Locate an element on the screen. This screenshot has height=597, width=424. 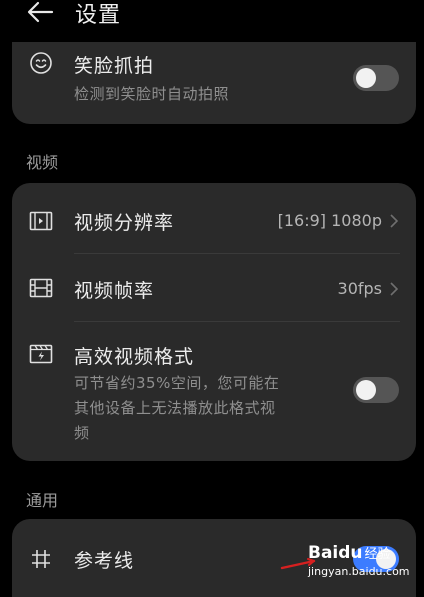
watermark-logo: Baidu 经验 is located at coordinates (349, 553).